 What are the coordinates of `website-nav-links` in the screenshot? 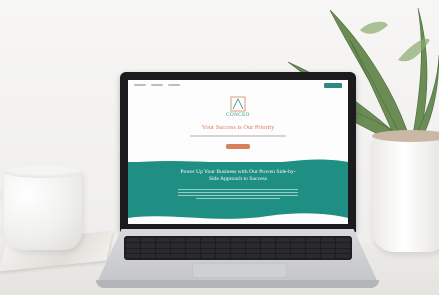 It's located at (157, 85).